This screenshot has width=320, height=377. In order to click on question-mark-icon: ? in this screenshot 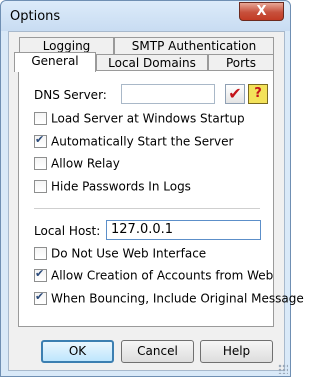, I will do `click(258, 93)`.